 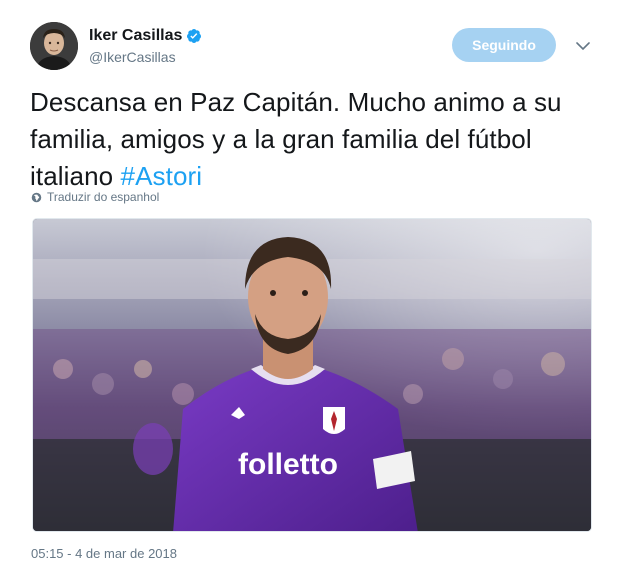 I want to click on globe-icon, so click(x=36, y=197).